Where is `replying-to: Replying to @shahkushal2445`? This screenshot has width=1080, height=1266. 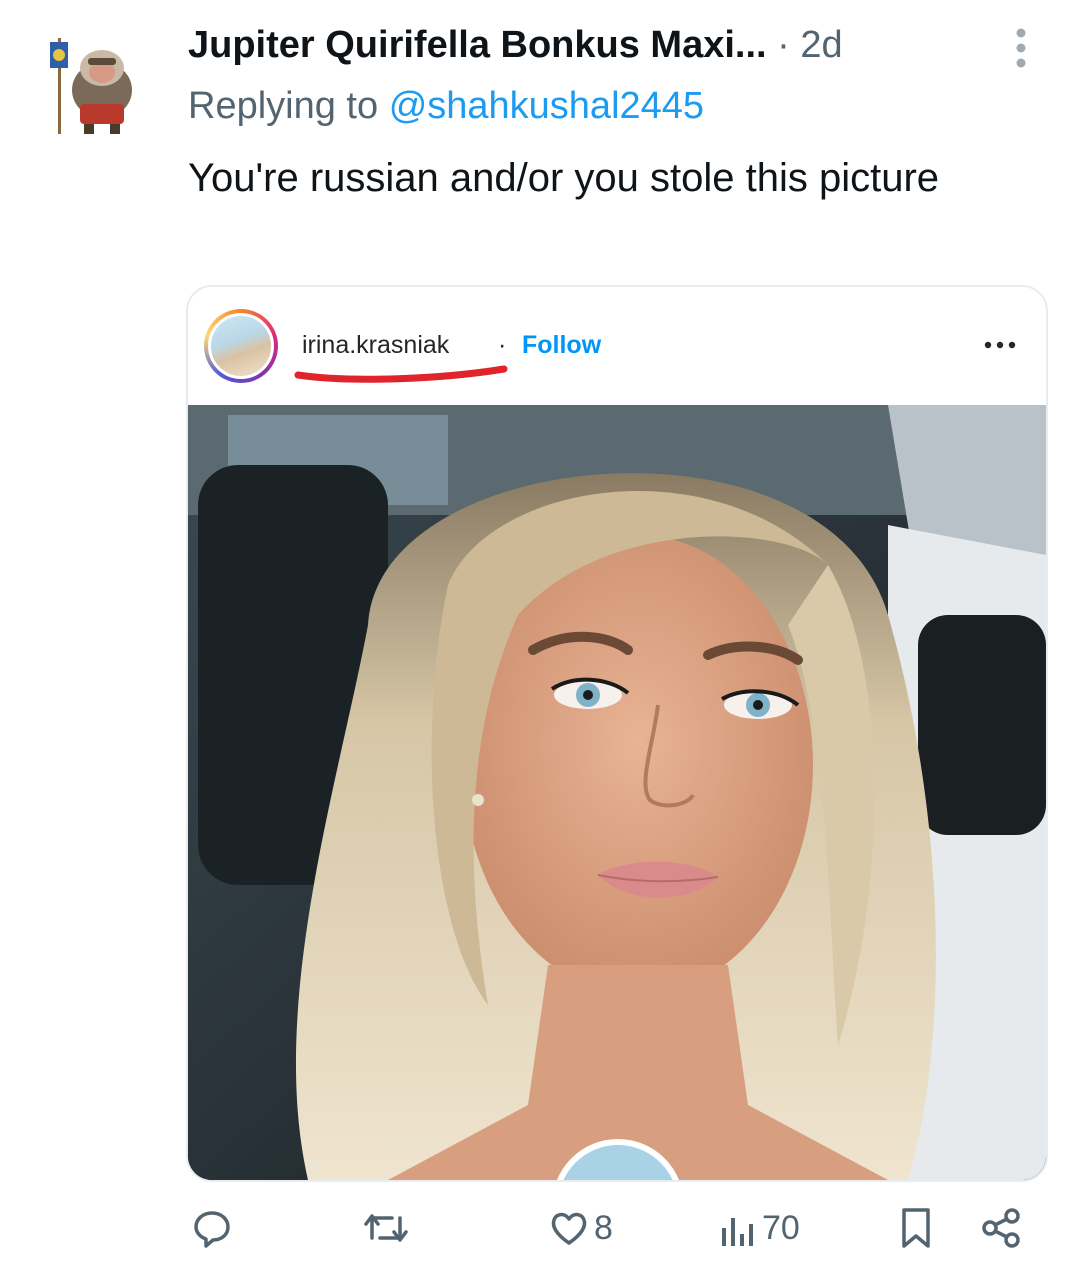 replying-to: Replying to @shahkushal2445 is located at coordinates (446, 106).